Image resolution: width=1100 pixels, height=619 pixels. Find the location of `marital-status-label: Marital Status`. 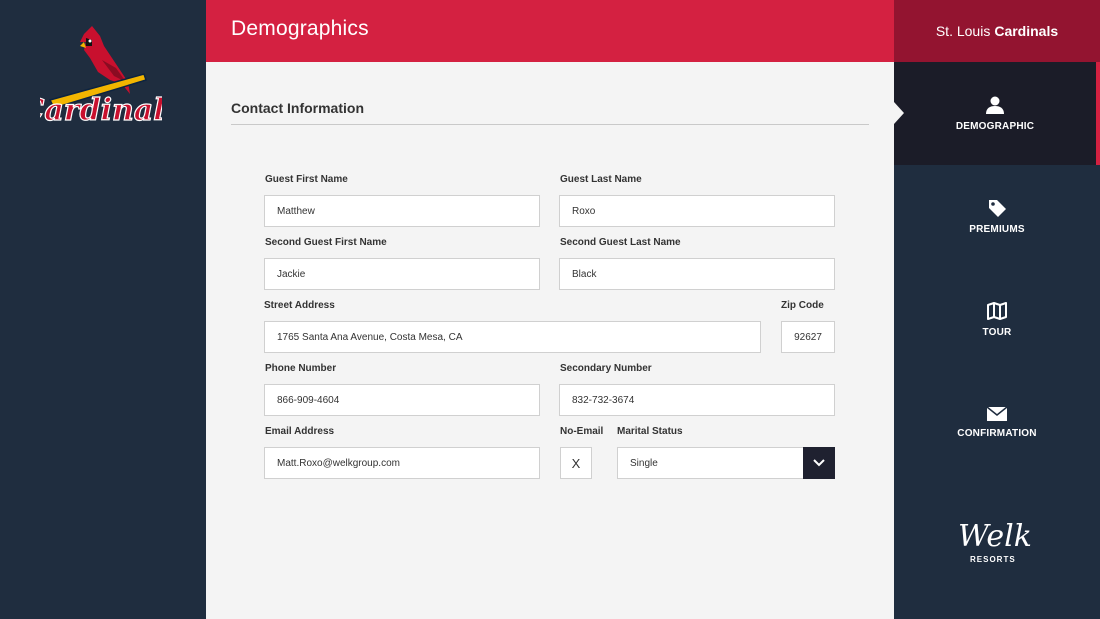

marital-status-label: Marital Status is located at coordinates (650, 431).